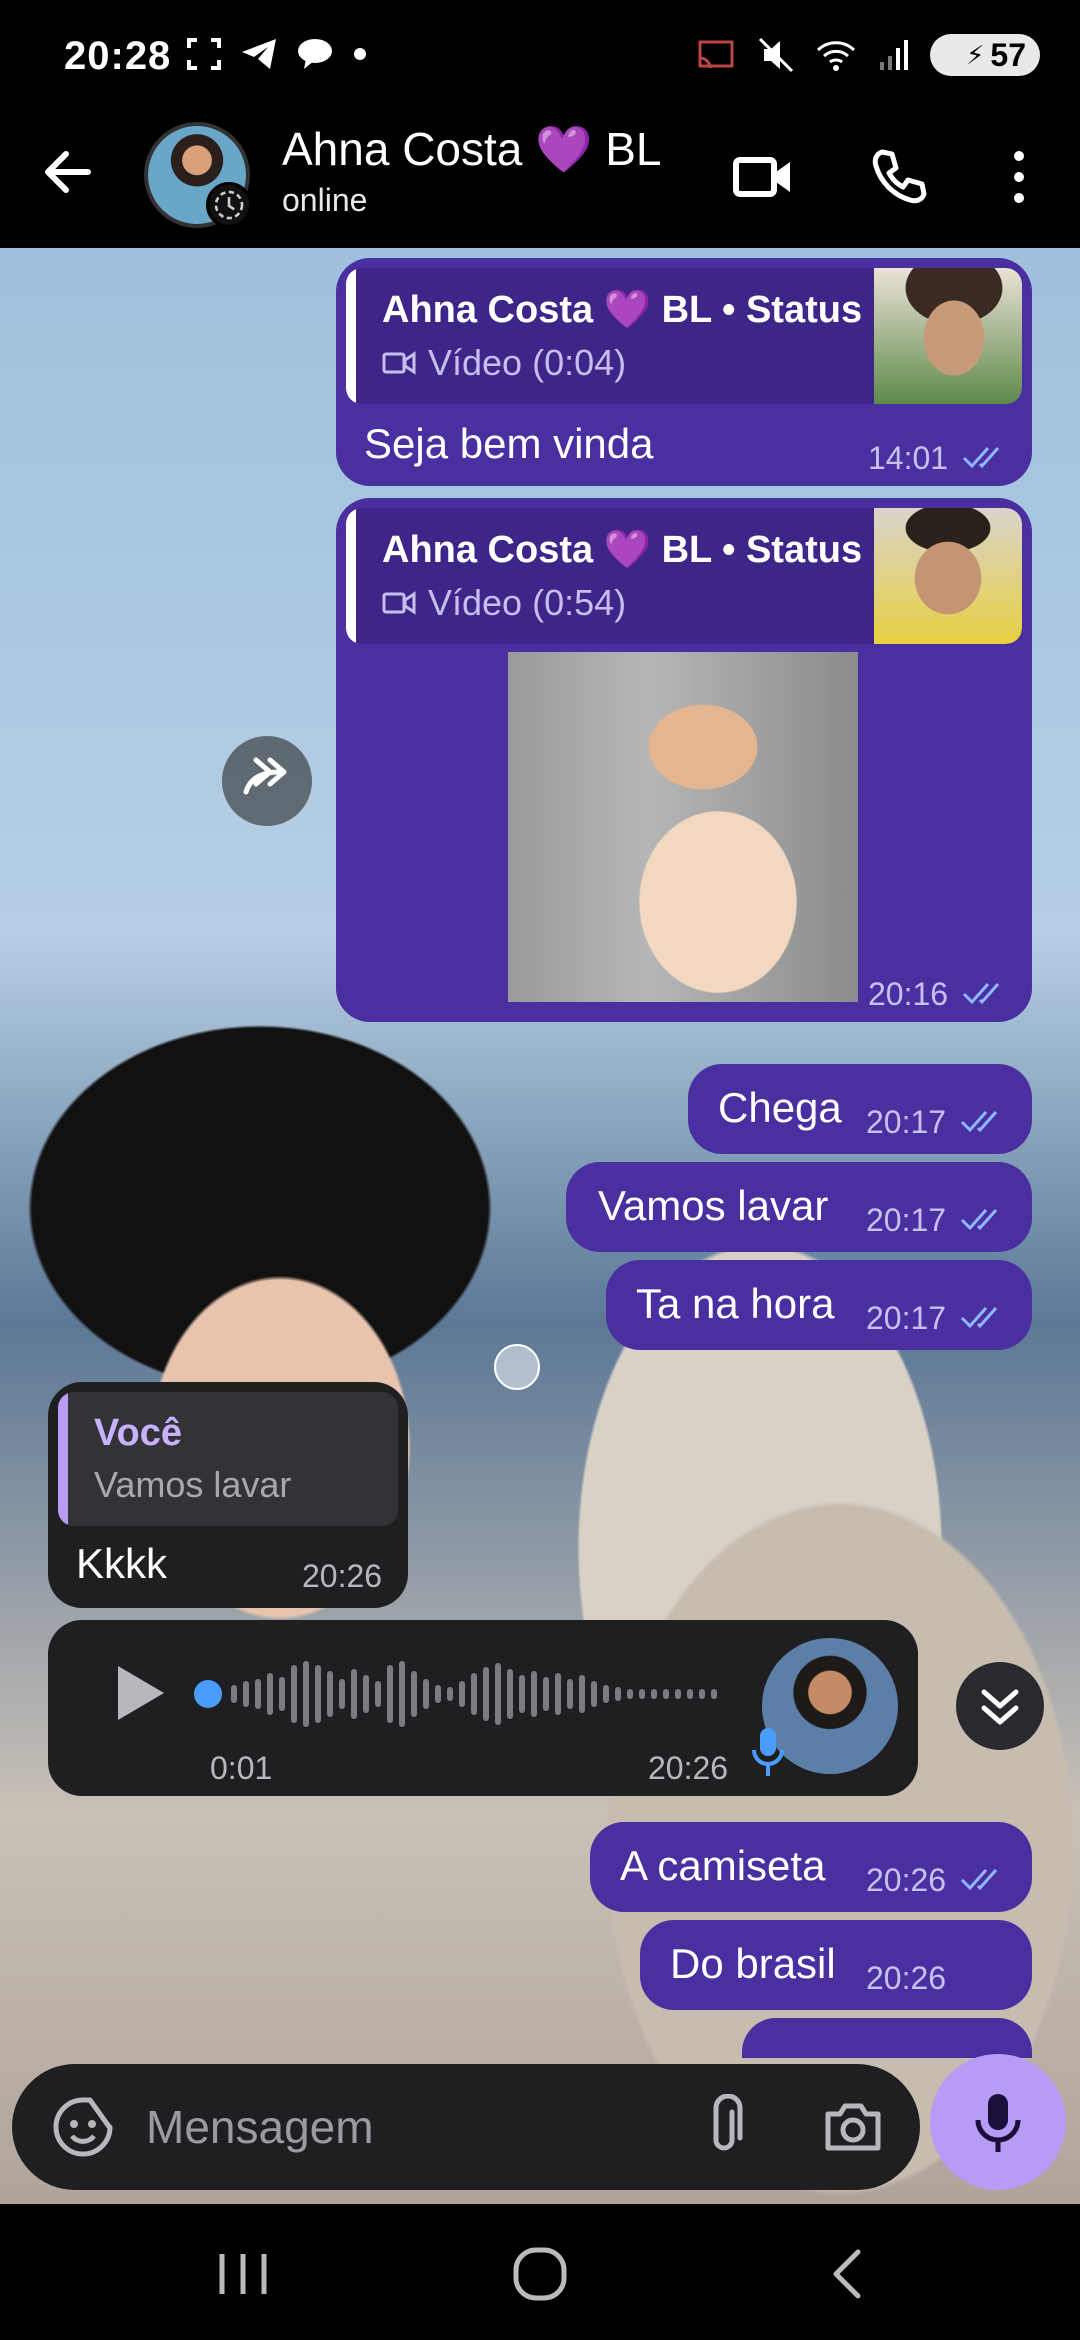 This screenshot has width=1080, height=2340. I want to click on message-outgoing: Chega 20:17, so click(860, 1109).